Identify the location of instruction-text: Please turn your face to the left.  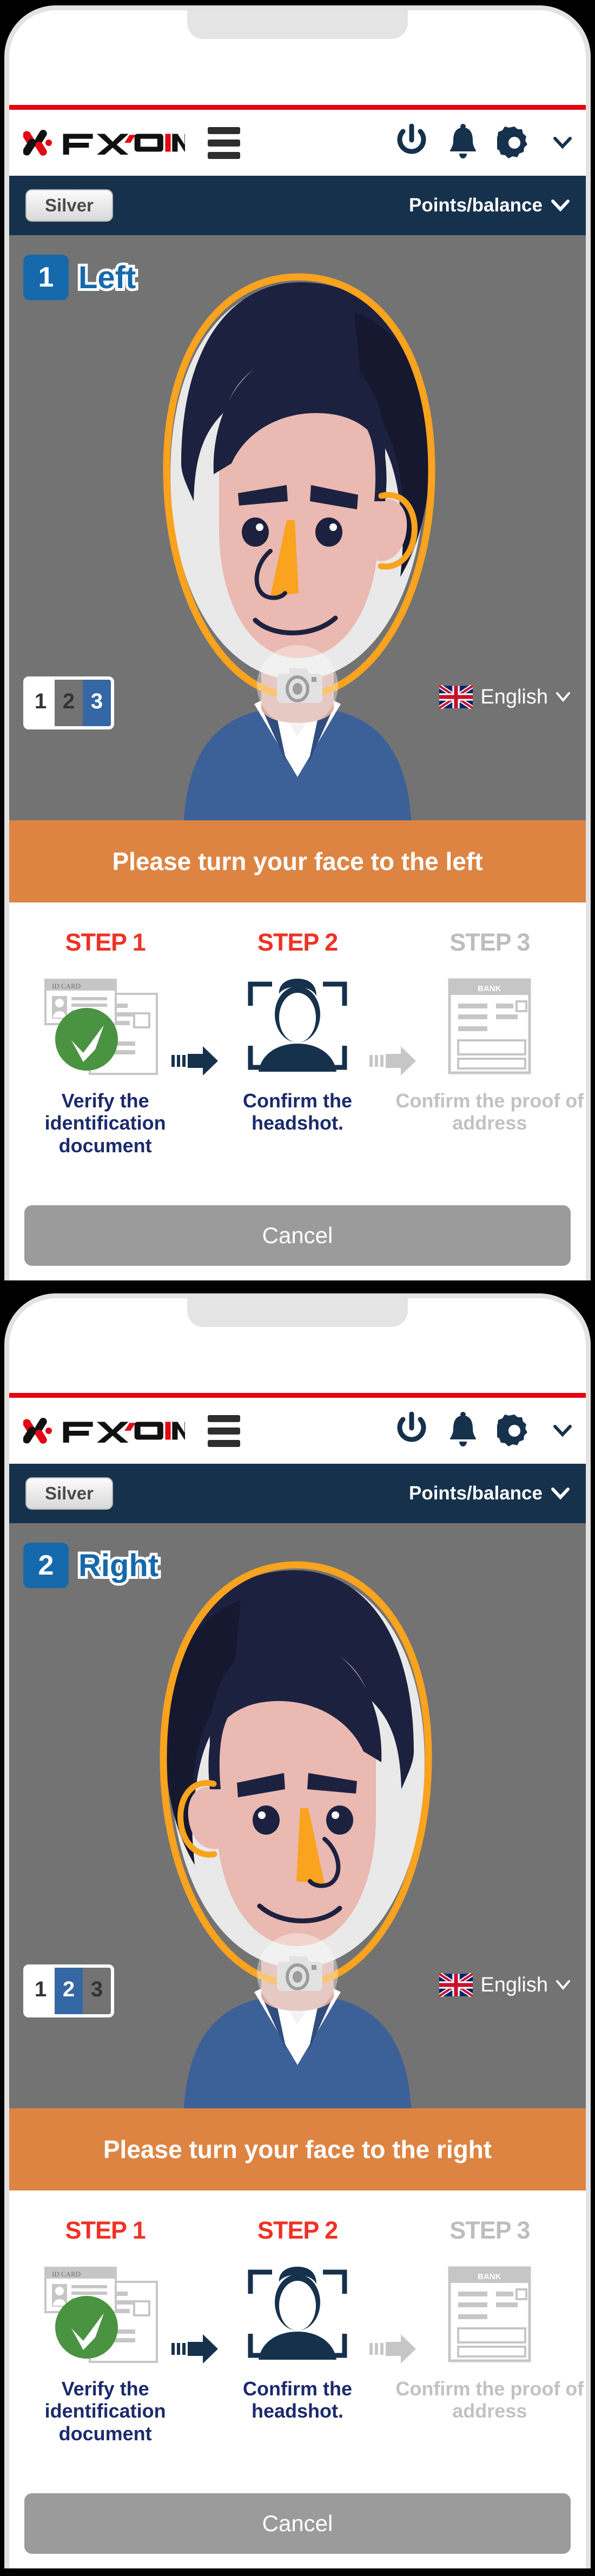
(297, 861).